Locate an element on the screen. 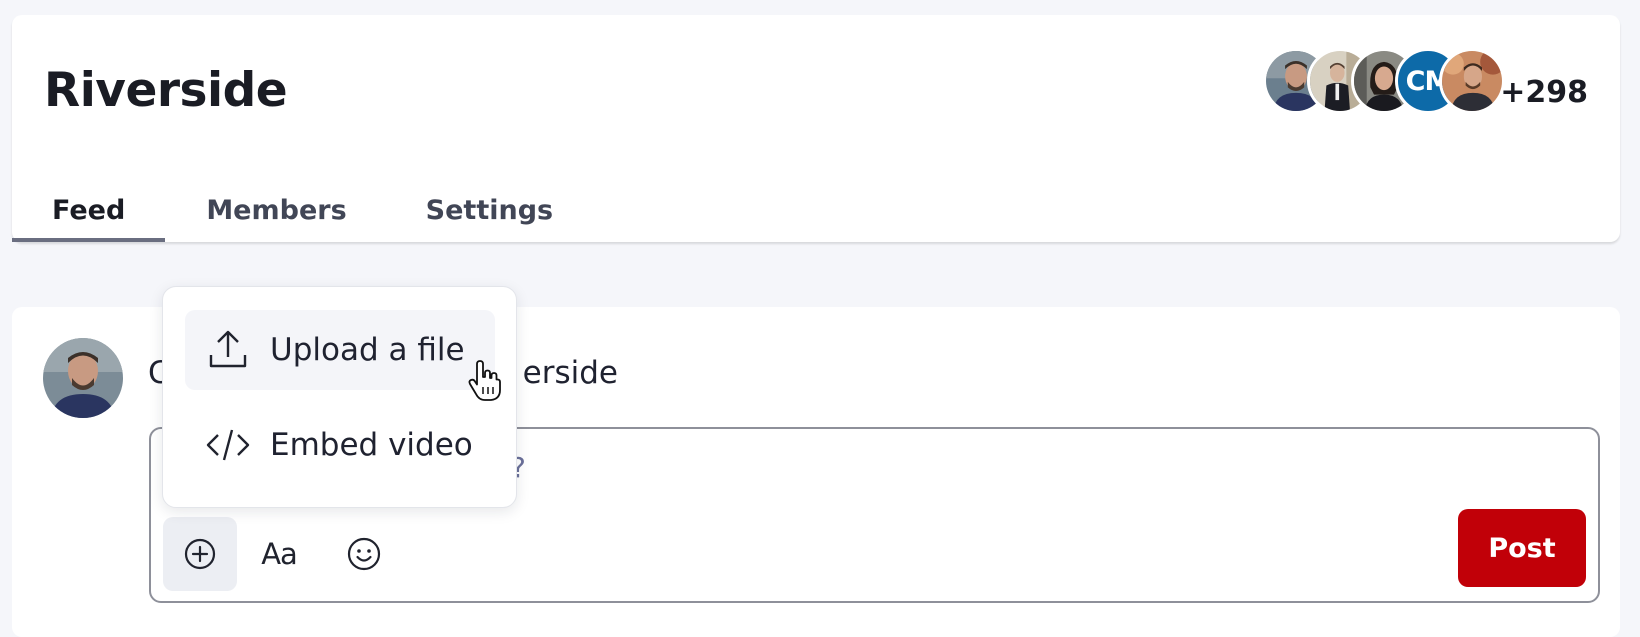 The height and width of the screenshot is (637, 1640). composer-prompt-end: erside is located at coordinates (570, 373).